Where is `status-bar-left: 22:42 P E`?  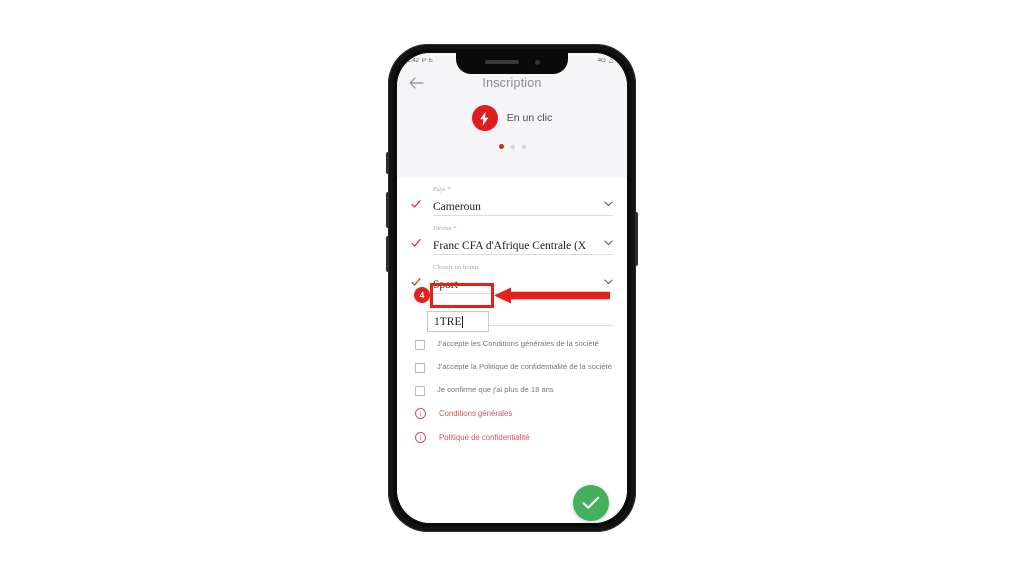
status-bar-left: 22:42 P E is located at coordinates (418, 61).